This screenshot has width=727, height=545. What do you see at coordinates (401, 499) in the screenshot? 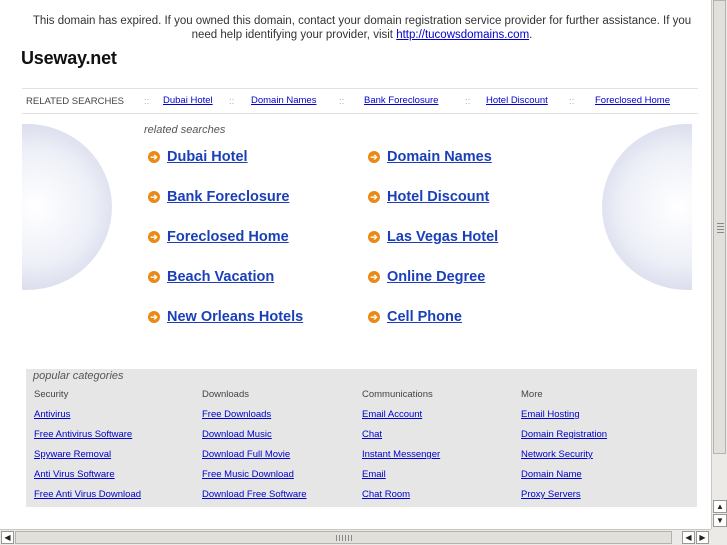
I see `category-link: Chat Room` at bounding box center [401, 499].